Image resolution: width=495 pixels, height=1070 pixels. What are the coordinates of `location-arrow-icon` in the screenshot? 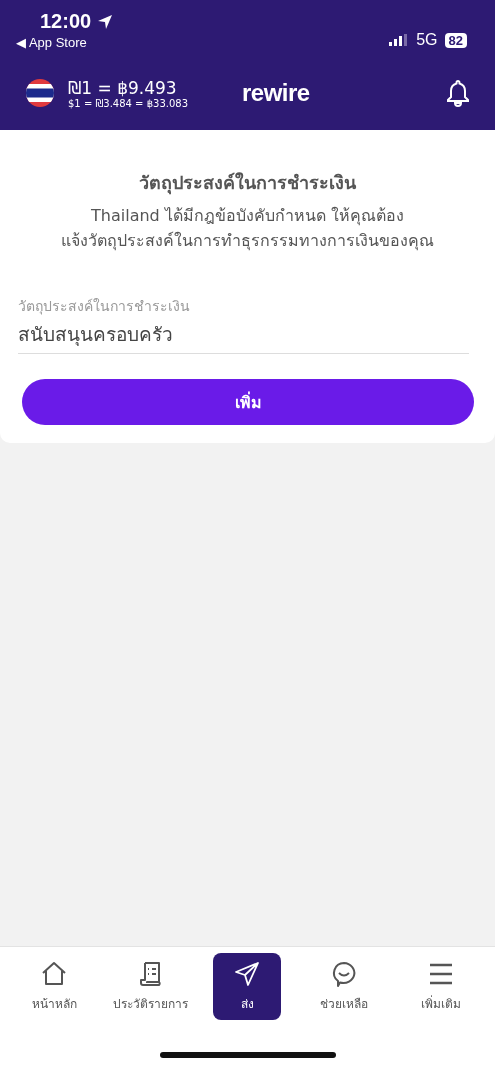 It's located at (105, 21).